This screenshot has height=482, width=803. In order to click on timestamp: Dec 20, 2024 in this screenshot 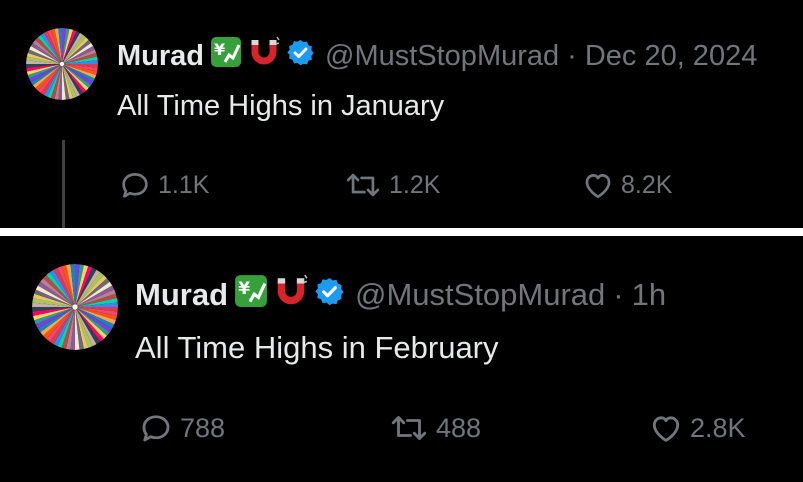, I will do `click(671, 56)`.